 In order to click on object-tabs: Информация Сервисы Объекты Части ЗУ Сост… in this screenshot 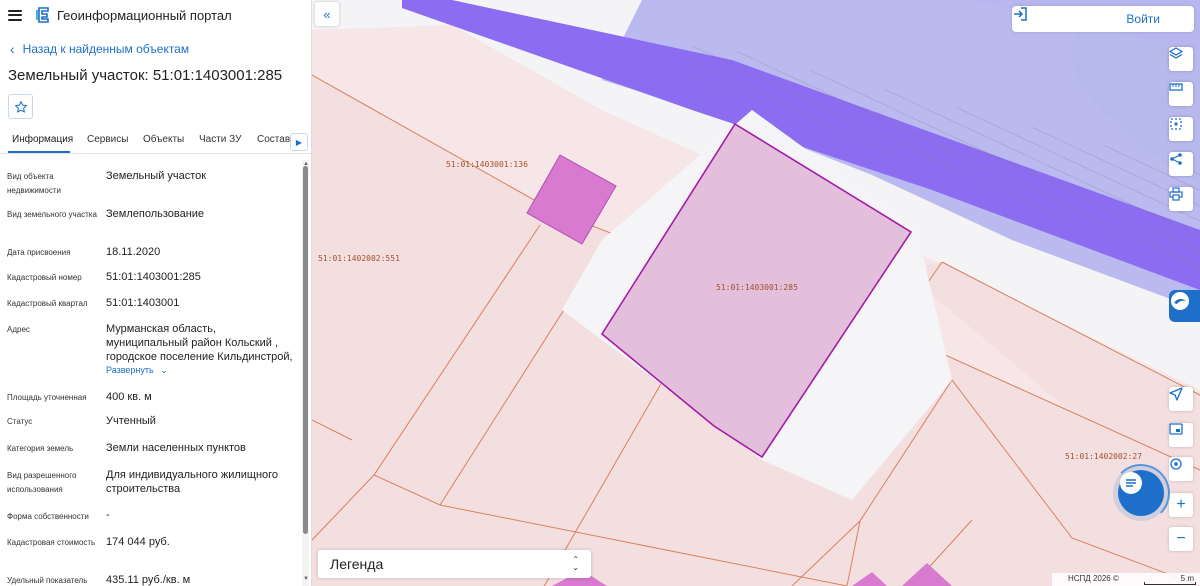, I will do `click(155, 141)`.